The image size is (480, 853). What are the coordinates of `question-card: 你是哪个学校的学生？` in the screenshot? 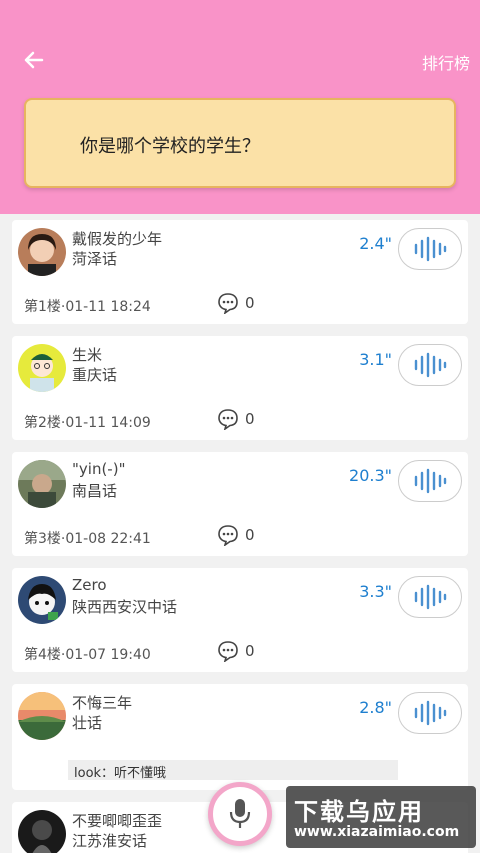 It's located at (240, 143).